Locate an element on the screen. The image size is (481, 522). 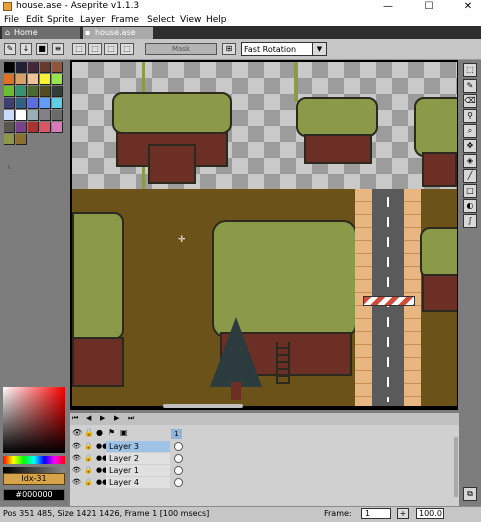
menu-layer: Layer is located at coordinates (92, 20).